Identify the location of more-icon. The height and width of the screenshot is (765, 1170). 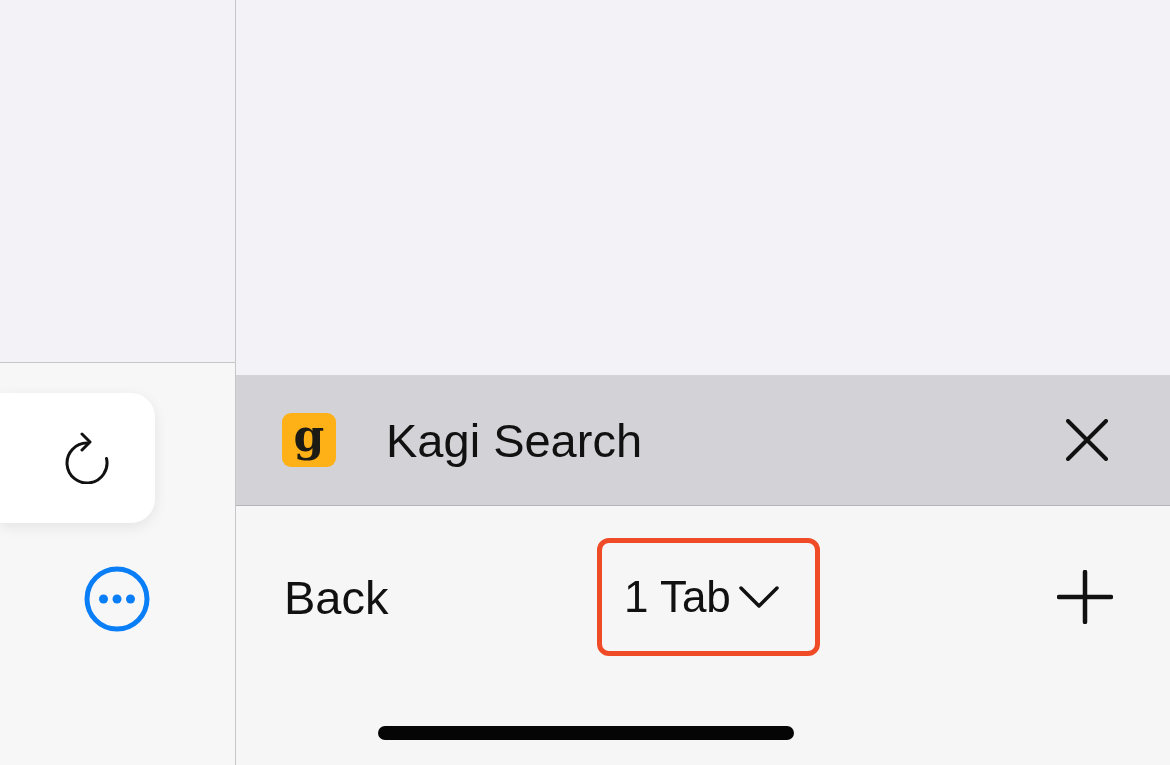
(117, 599).